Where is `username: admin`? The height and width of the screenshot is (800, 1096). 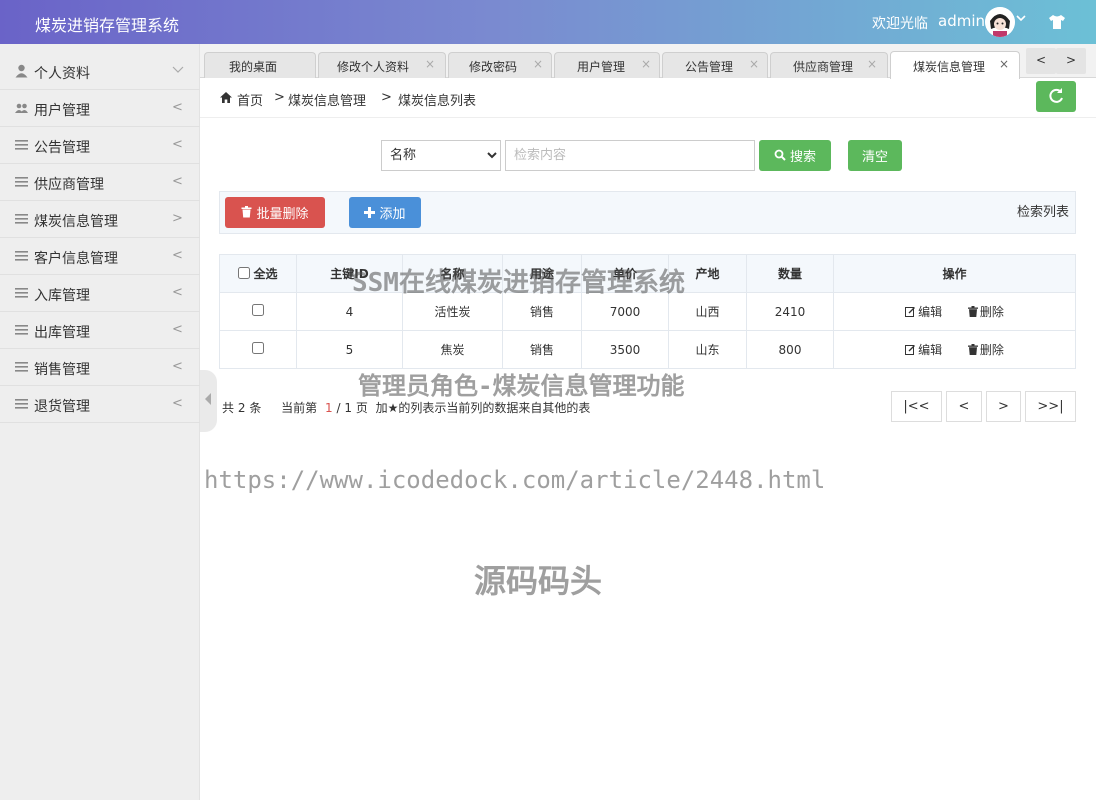 username: admin is located at coordinates (961, 21).